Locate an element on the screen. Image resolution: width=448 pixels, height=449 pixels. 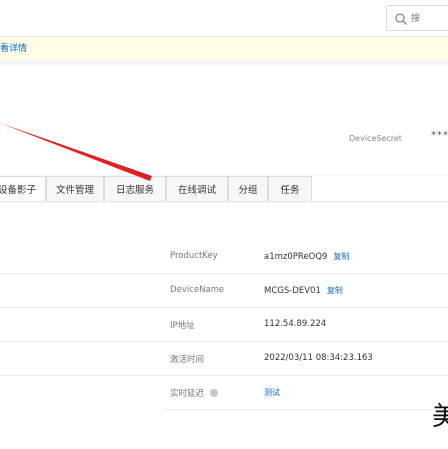
tab-online-debug: 在线调试 is located at coordinates (197, 188).